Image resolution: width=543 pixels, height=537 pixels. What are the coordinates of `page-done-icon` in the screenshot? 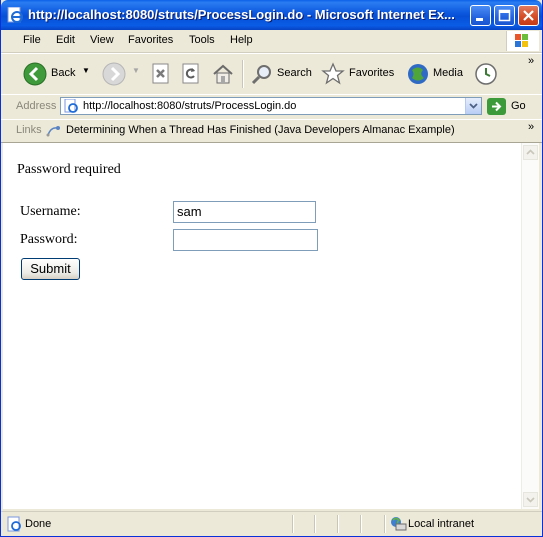 It's located at (14, 524).